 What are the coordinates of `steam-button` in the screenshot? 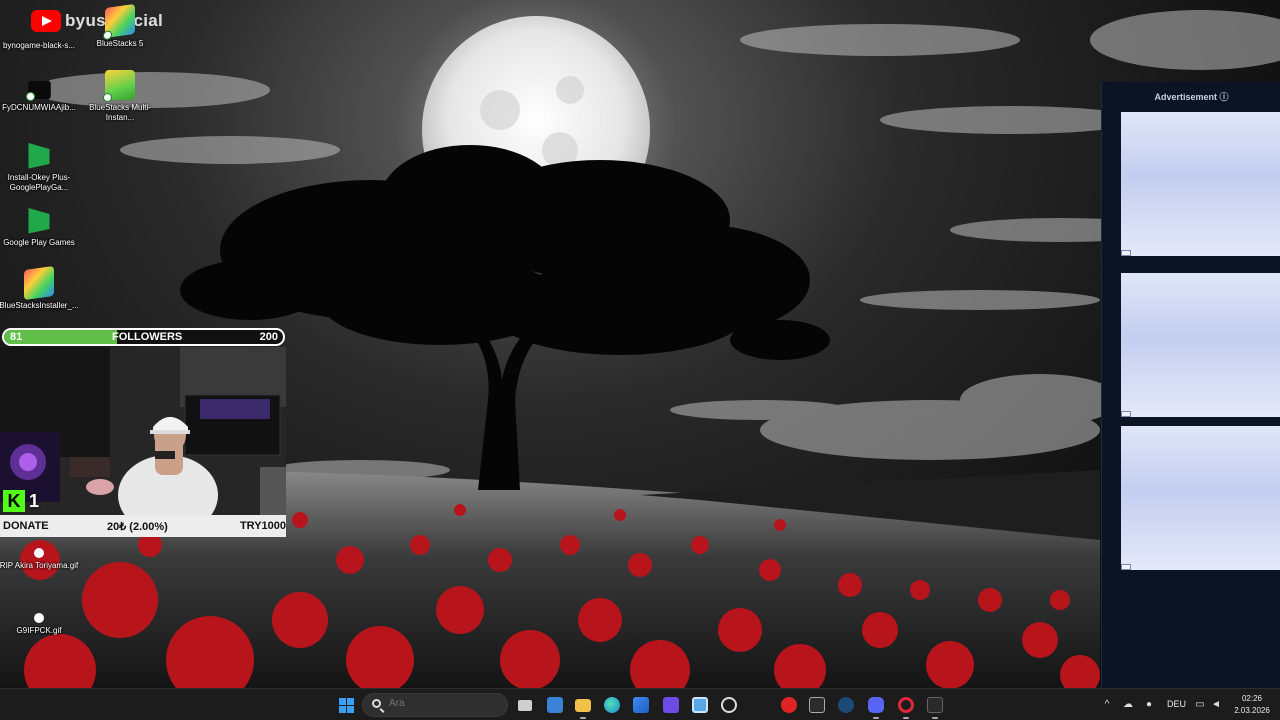 It's located at (846, 705).